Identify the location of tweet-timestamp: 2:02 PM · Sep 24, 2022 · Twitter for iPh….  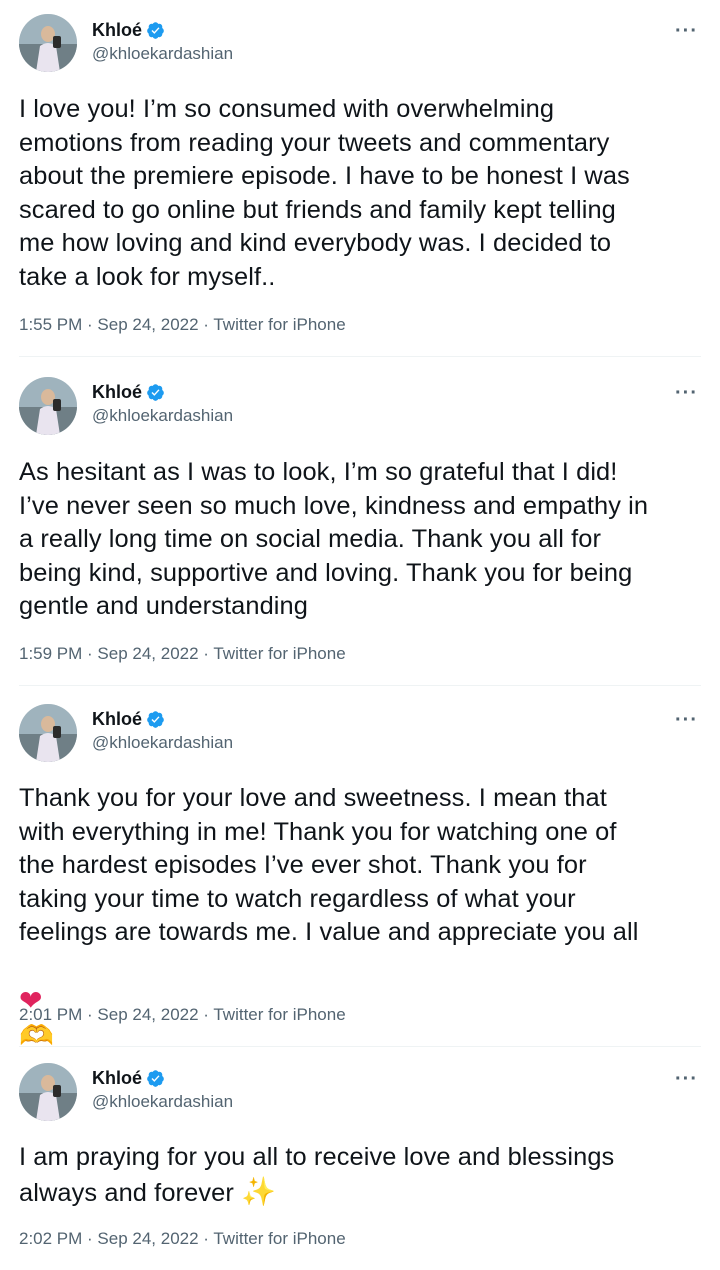
(182, 1239).